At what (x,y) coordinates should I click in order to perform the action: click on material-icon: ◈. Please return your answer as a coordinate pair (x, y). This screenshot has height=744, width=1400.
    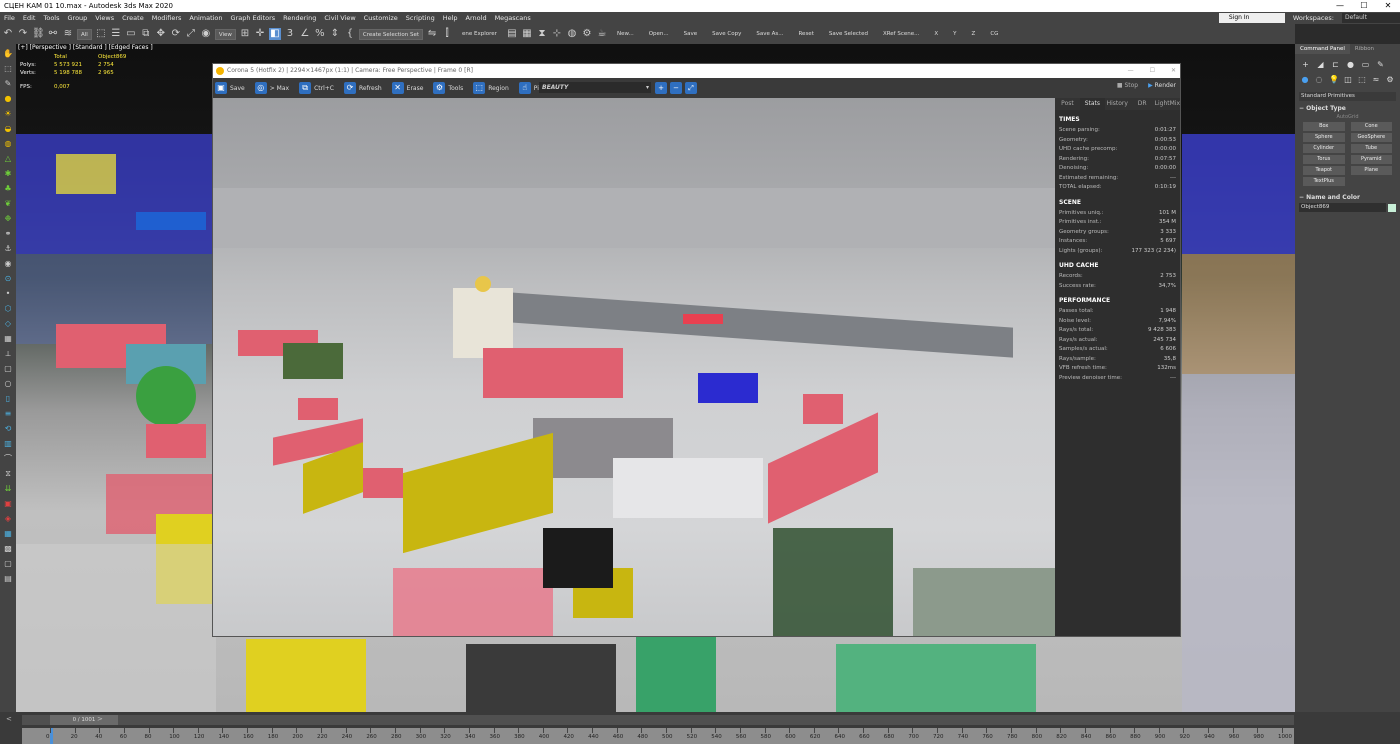
    Looking at the image, I should click on (8, 519).